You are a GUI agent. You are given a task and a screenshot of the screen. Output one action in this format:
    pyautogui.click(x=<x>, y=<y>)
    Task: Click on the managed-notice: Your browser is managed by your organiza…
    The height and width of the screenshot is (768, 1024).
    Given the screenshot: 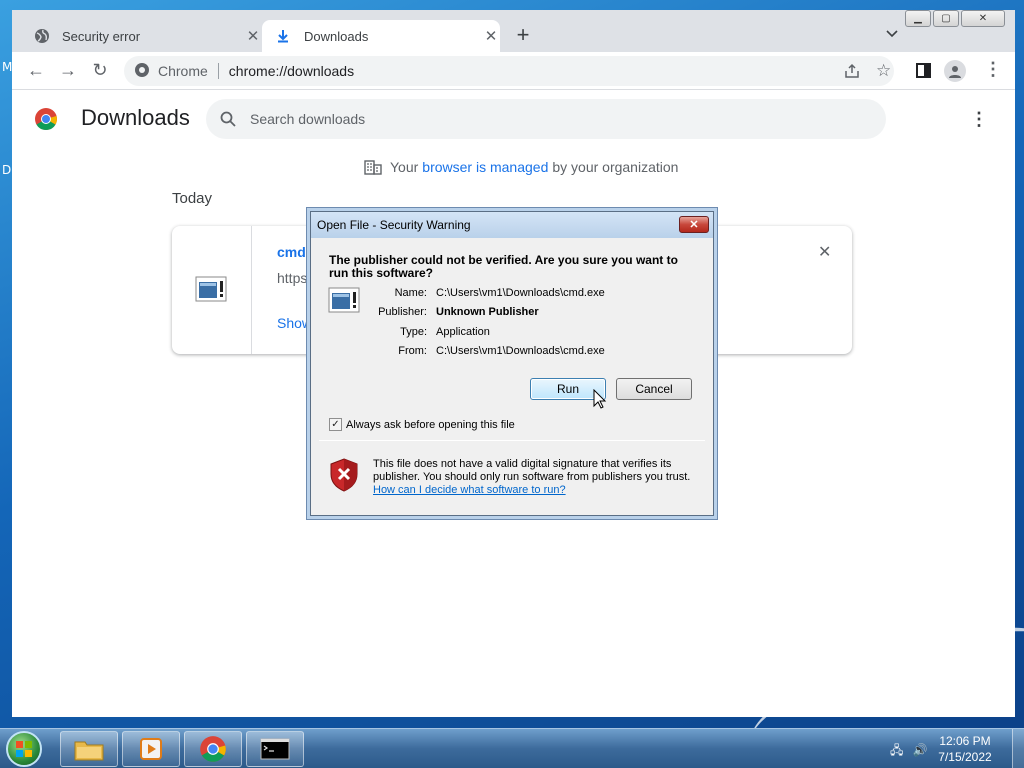 What is the action you would take?
    pyautogui.click(x=521, y=167)
    